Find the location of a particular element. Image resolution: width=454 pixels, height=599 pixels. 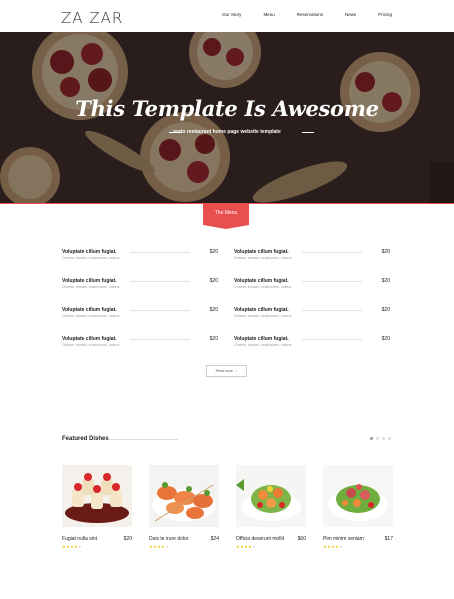

nav-menu: Menu is located at coordinates (268, 14).